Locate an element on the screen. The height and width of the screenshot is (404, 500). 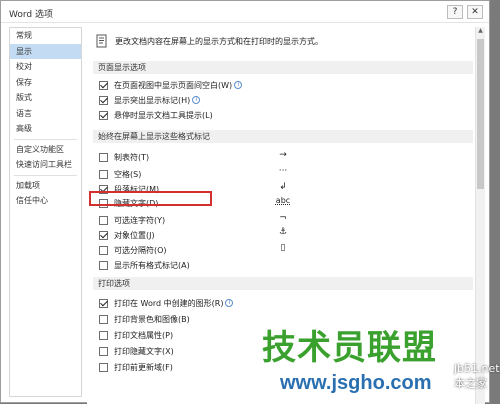
watermark: 技术员联盟 www.jsgho.com jb51.net 本之家 is located at coordinates (381, 365).